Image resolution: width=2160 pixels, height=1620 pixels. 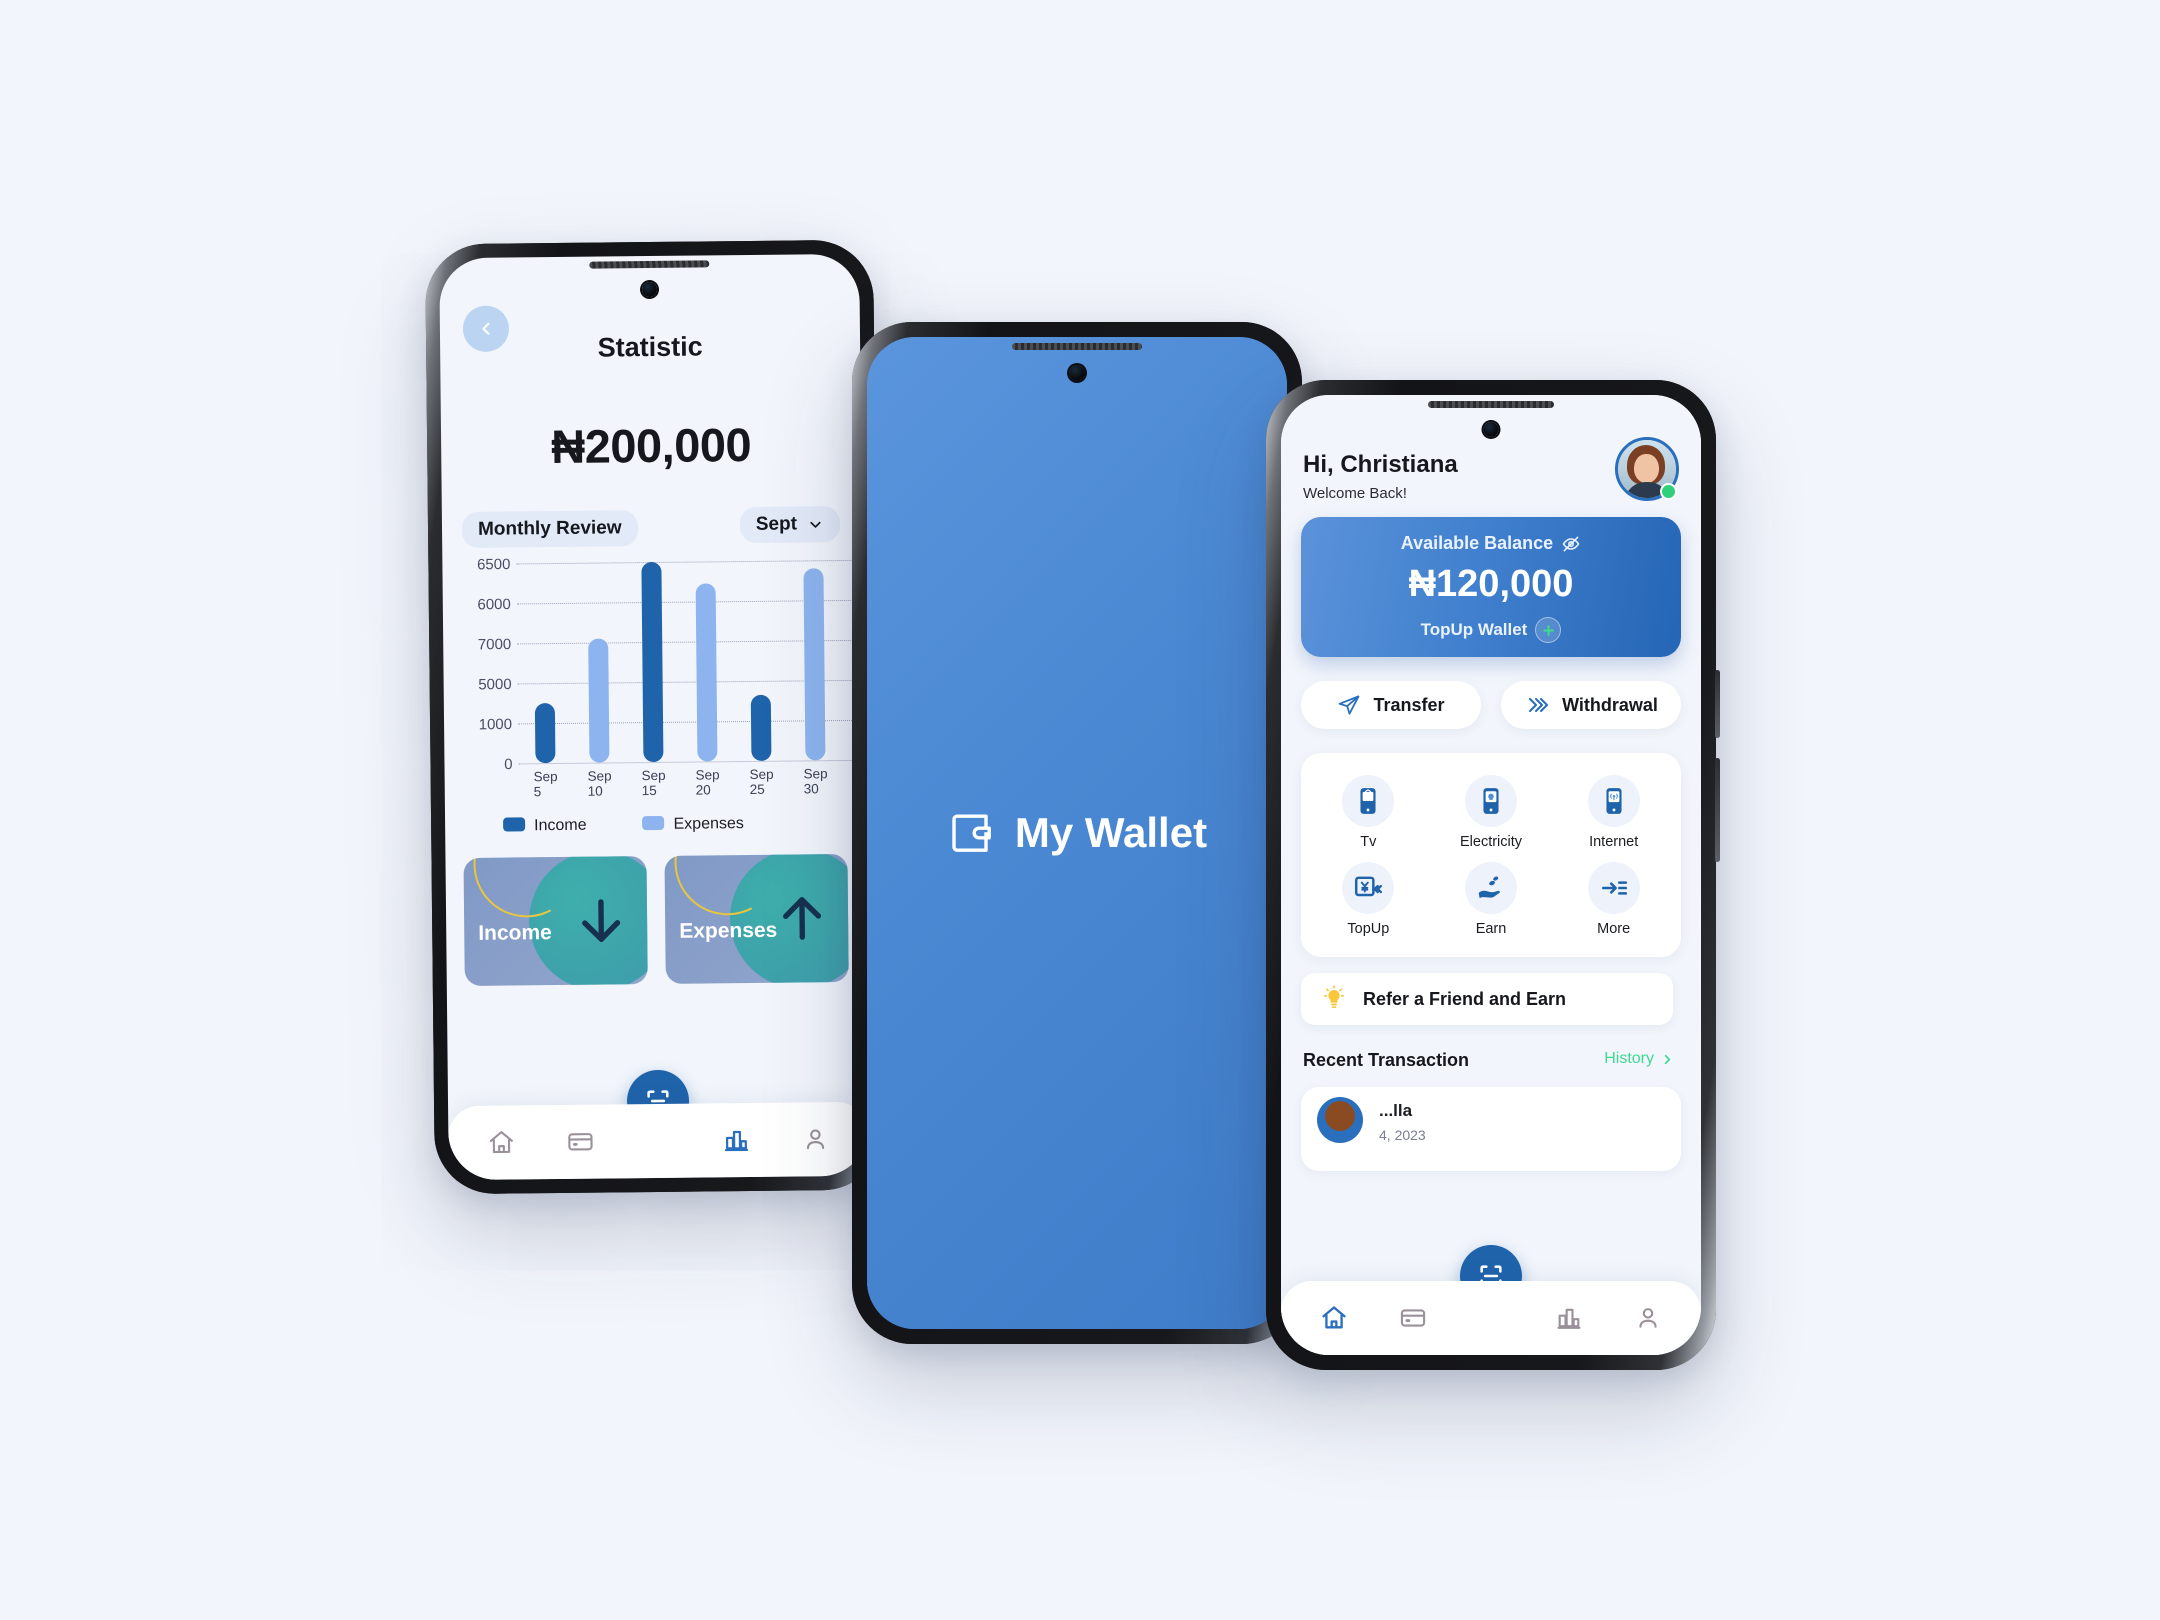 What do you see at coordinates (670, 564) in the screenshot?
I see `gridline: 6500` at bounding box center [670, 564].